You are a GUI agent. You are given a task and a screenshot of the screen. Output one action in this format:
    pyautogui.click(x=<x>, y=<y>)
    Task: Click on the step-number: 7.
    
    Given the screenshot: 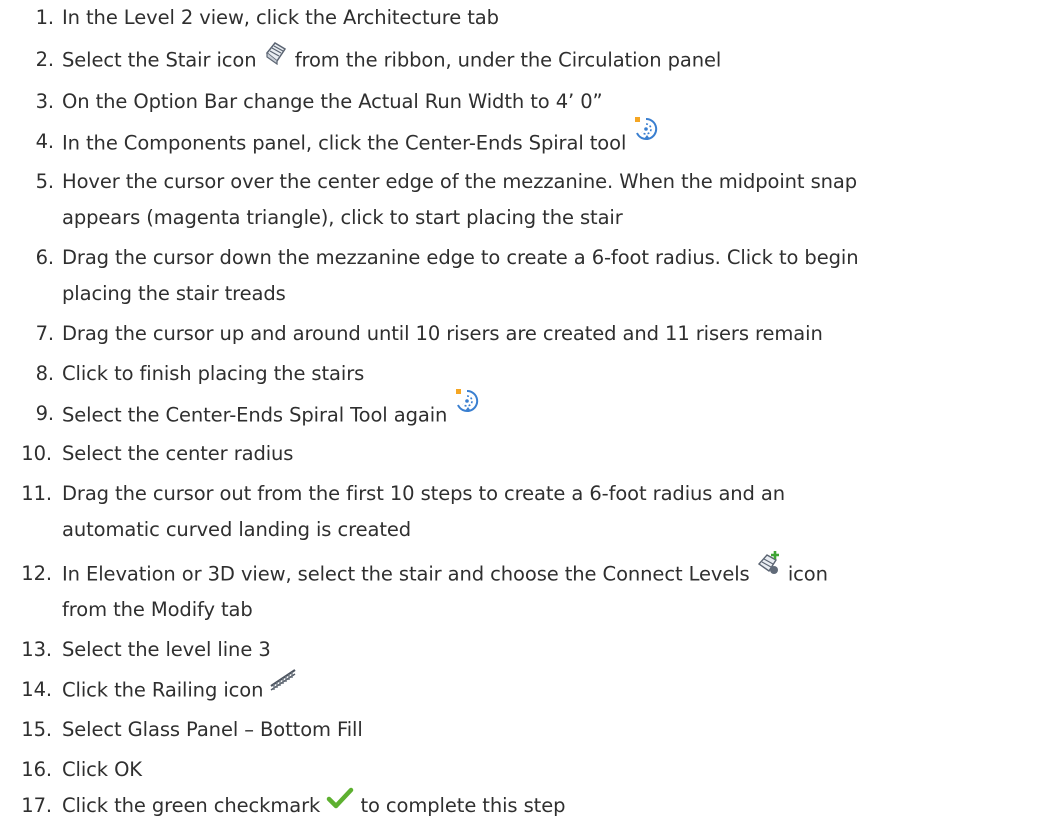 What is the action you would take?
    pyautogui.click(x=45, y=333)
    